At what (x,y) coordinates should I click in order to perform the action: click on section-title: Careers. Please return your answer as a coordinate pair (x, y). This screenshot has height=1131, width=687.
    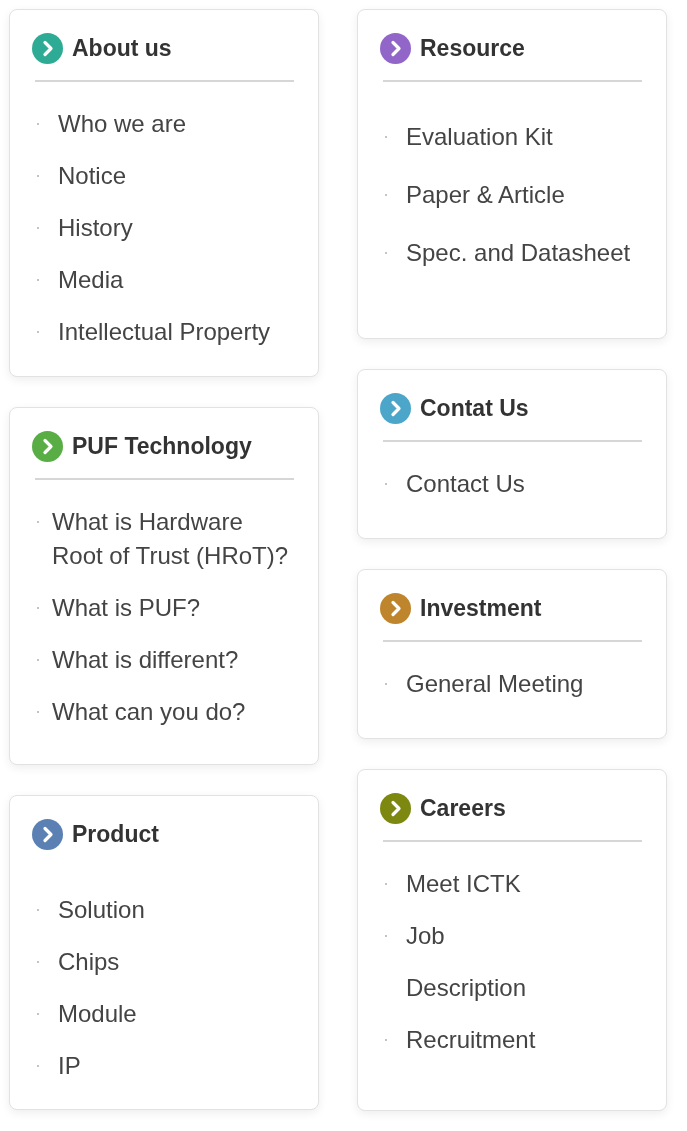
    Looking at the image, I should click on (463, 808).